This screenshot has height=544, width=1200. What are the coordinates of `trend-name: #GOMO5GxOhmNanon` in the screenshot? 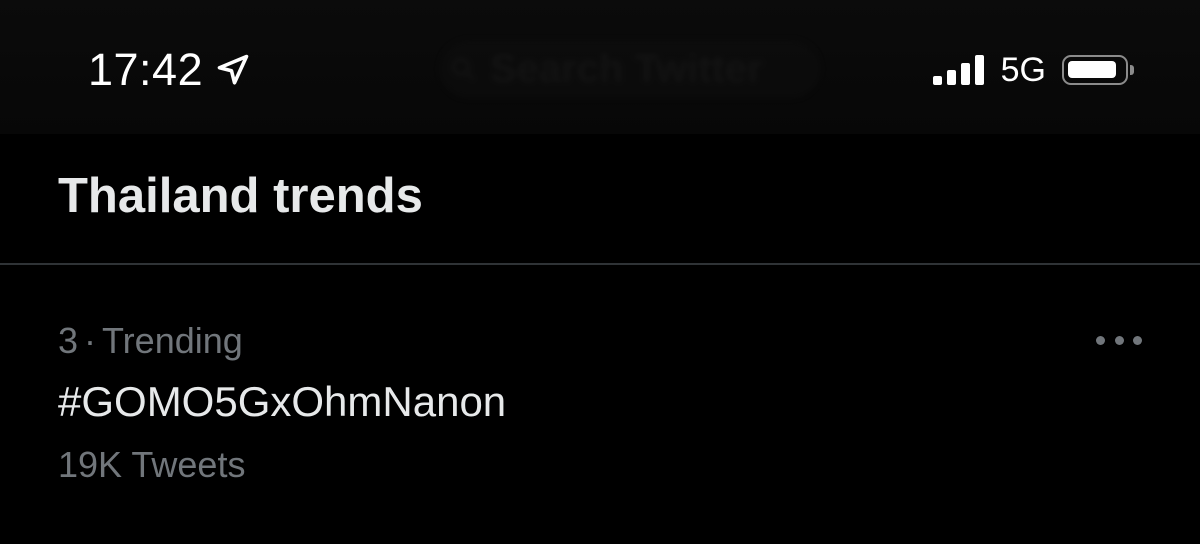 It's located at (282, 402).